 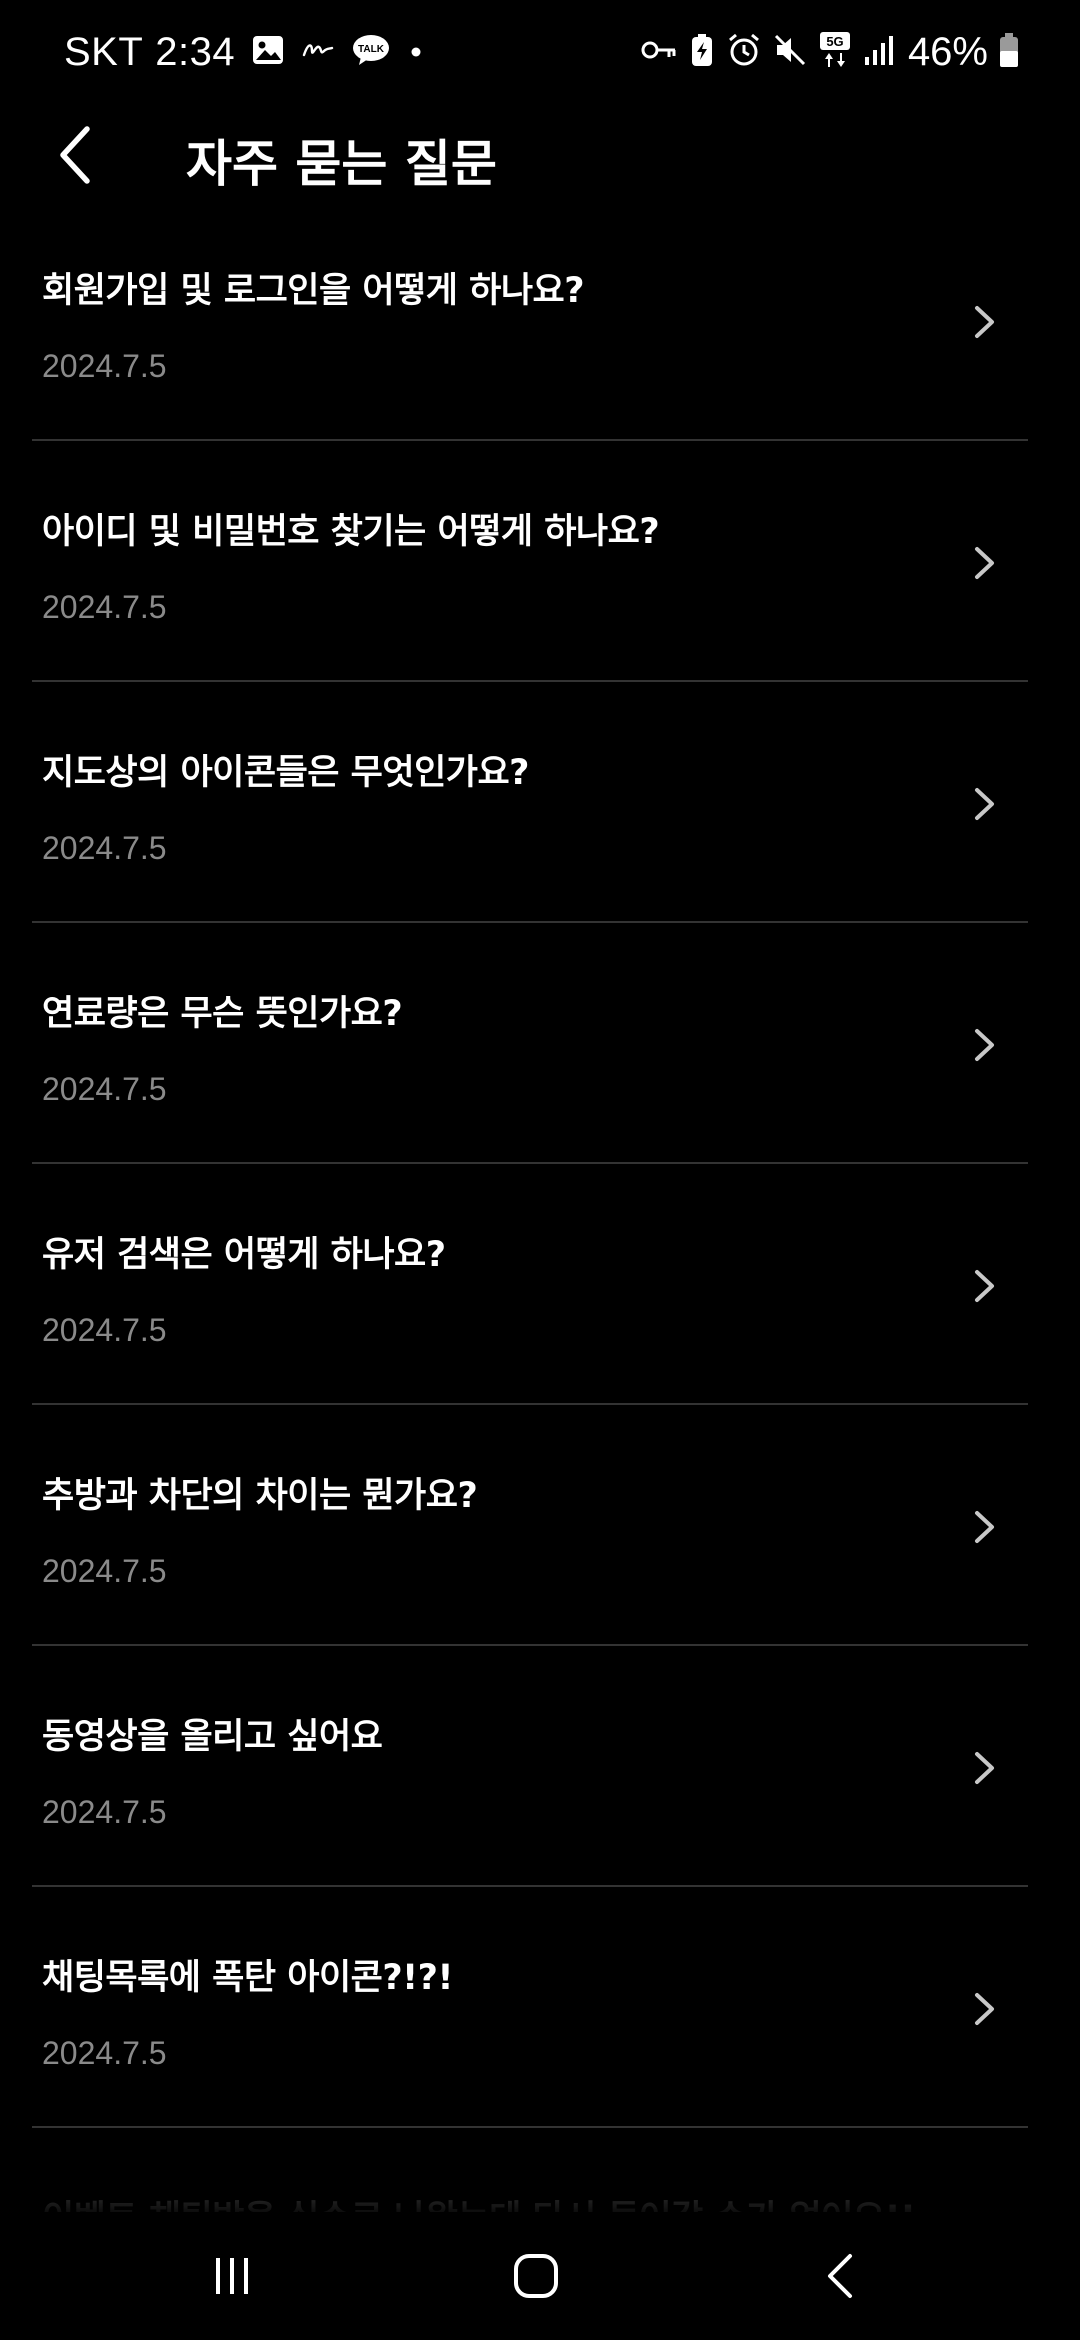 What do you see at coordinates (195, 51) in the screenshot?
I see `clock: 2:34` at bounding box center [195, 51].